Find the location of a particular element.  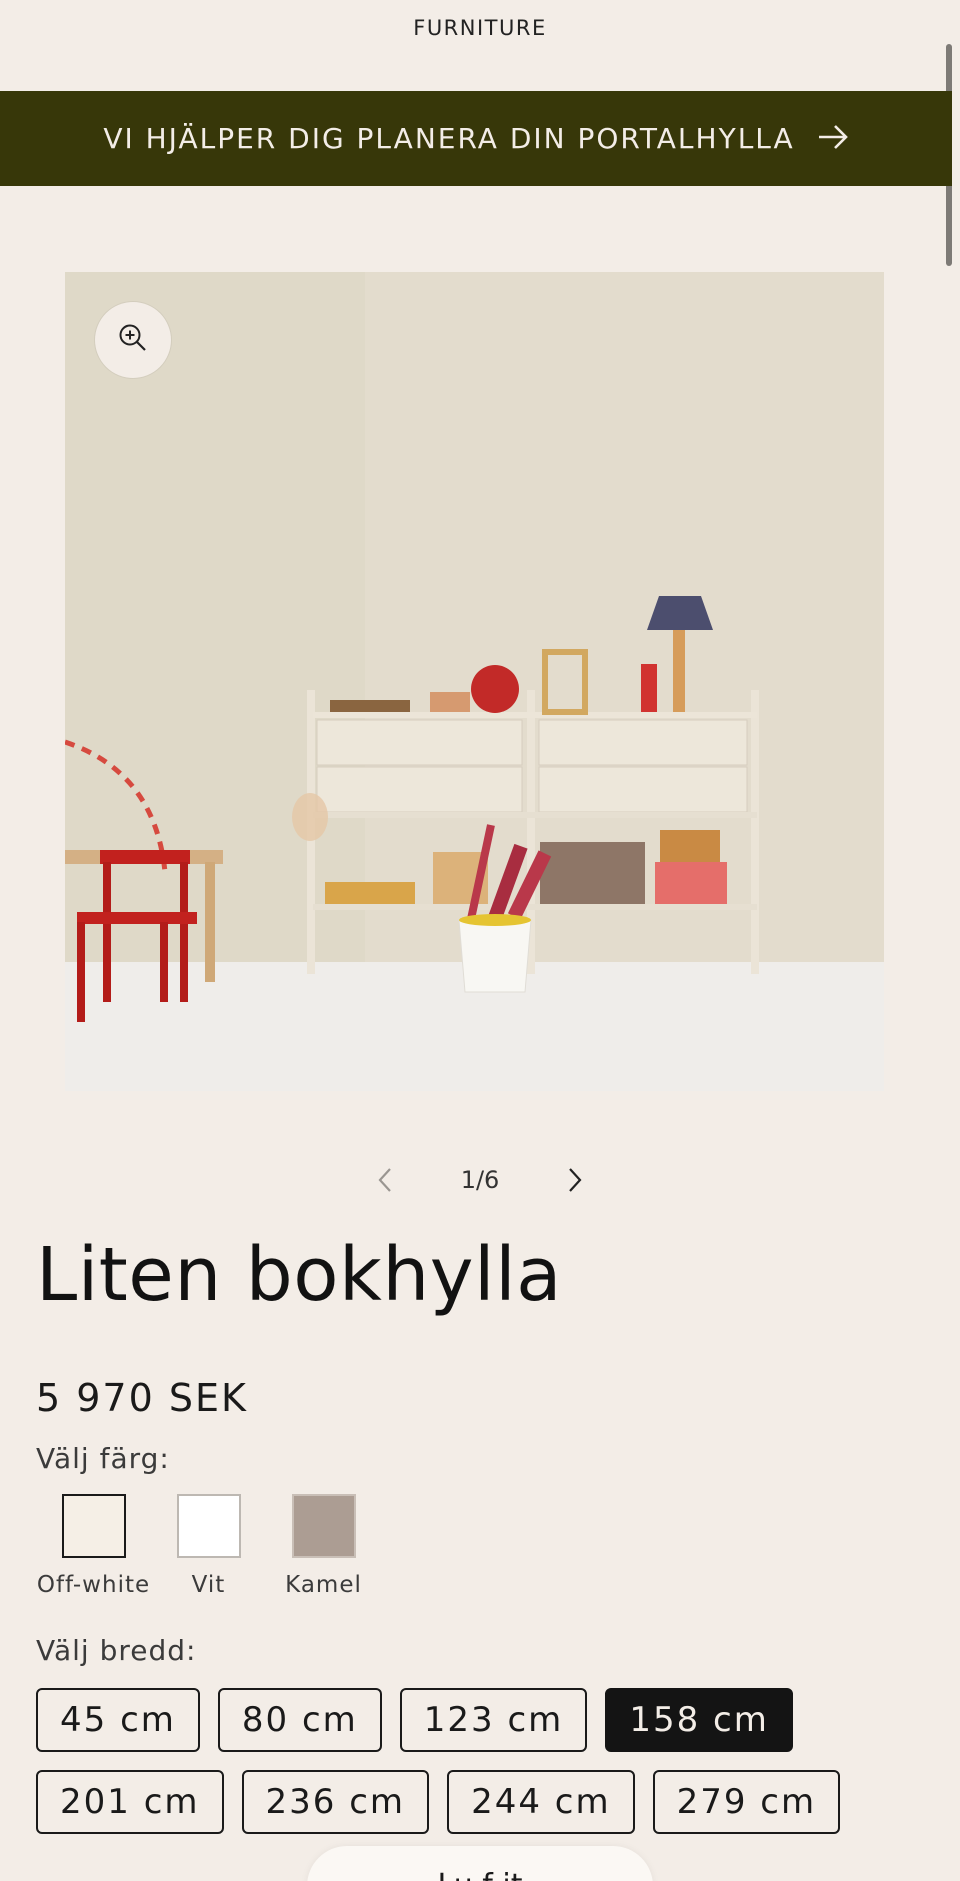

width-label: Välj bredd: is located at coordinates (116, 1650).